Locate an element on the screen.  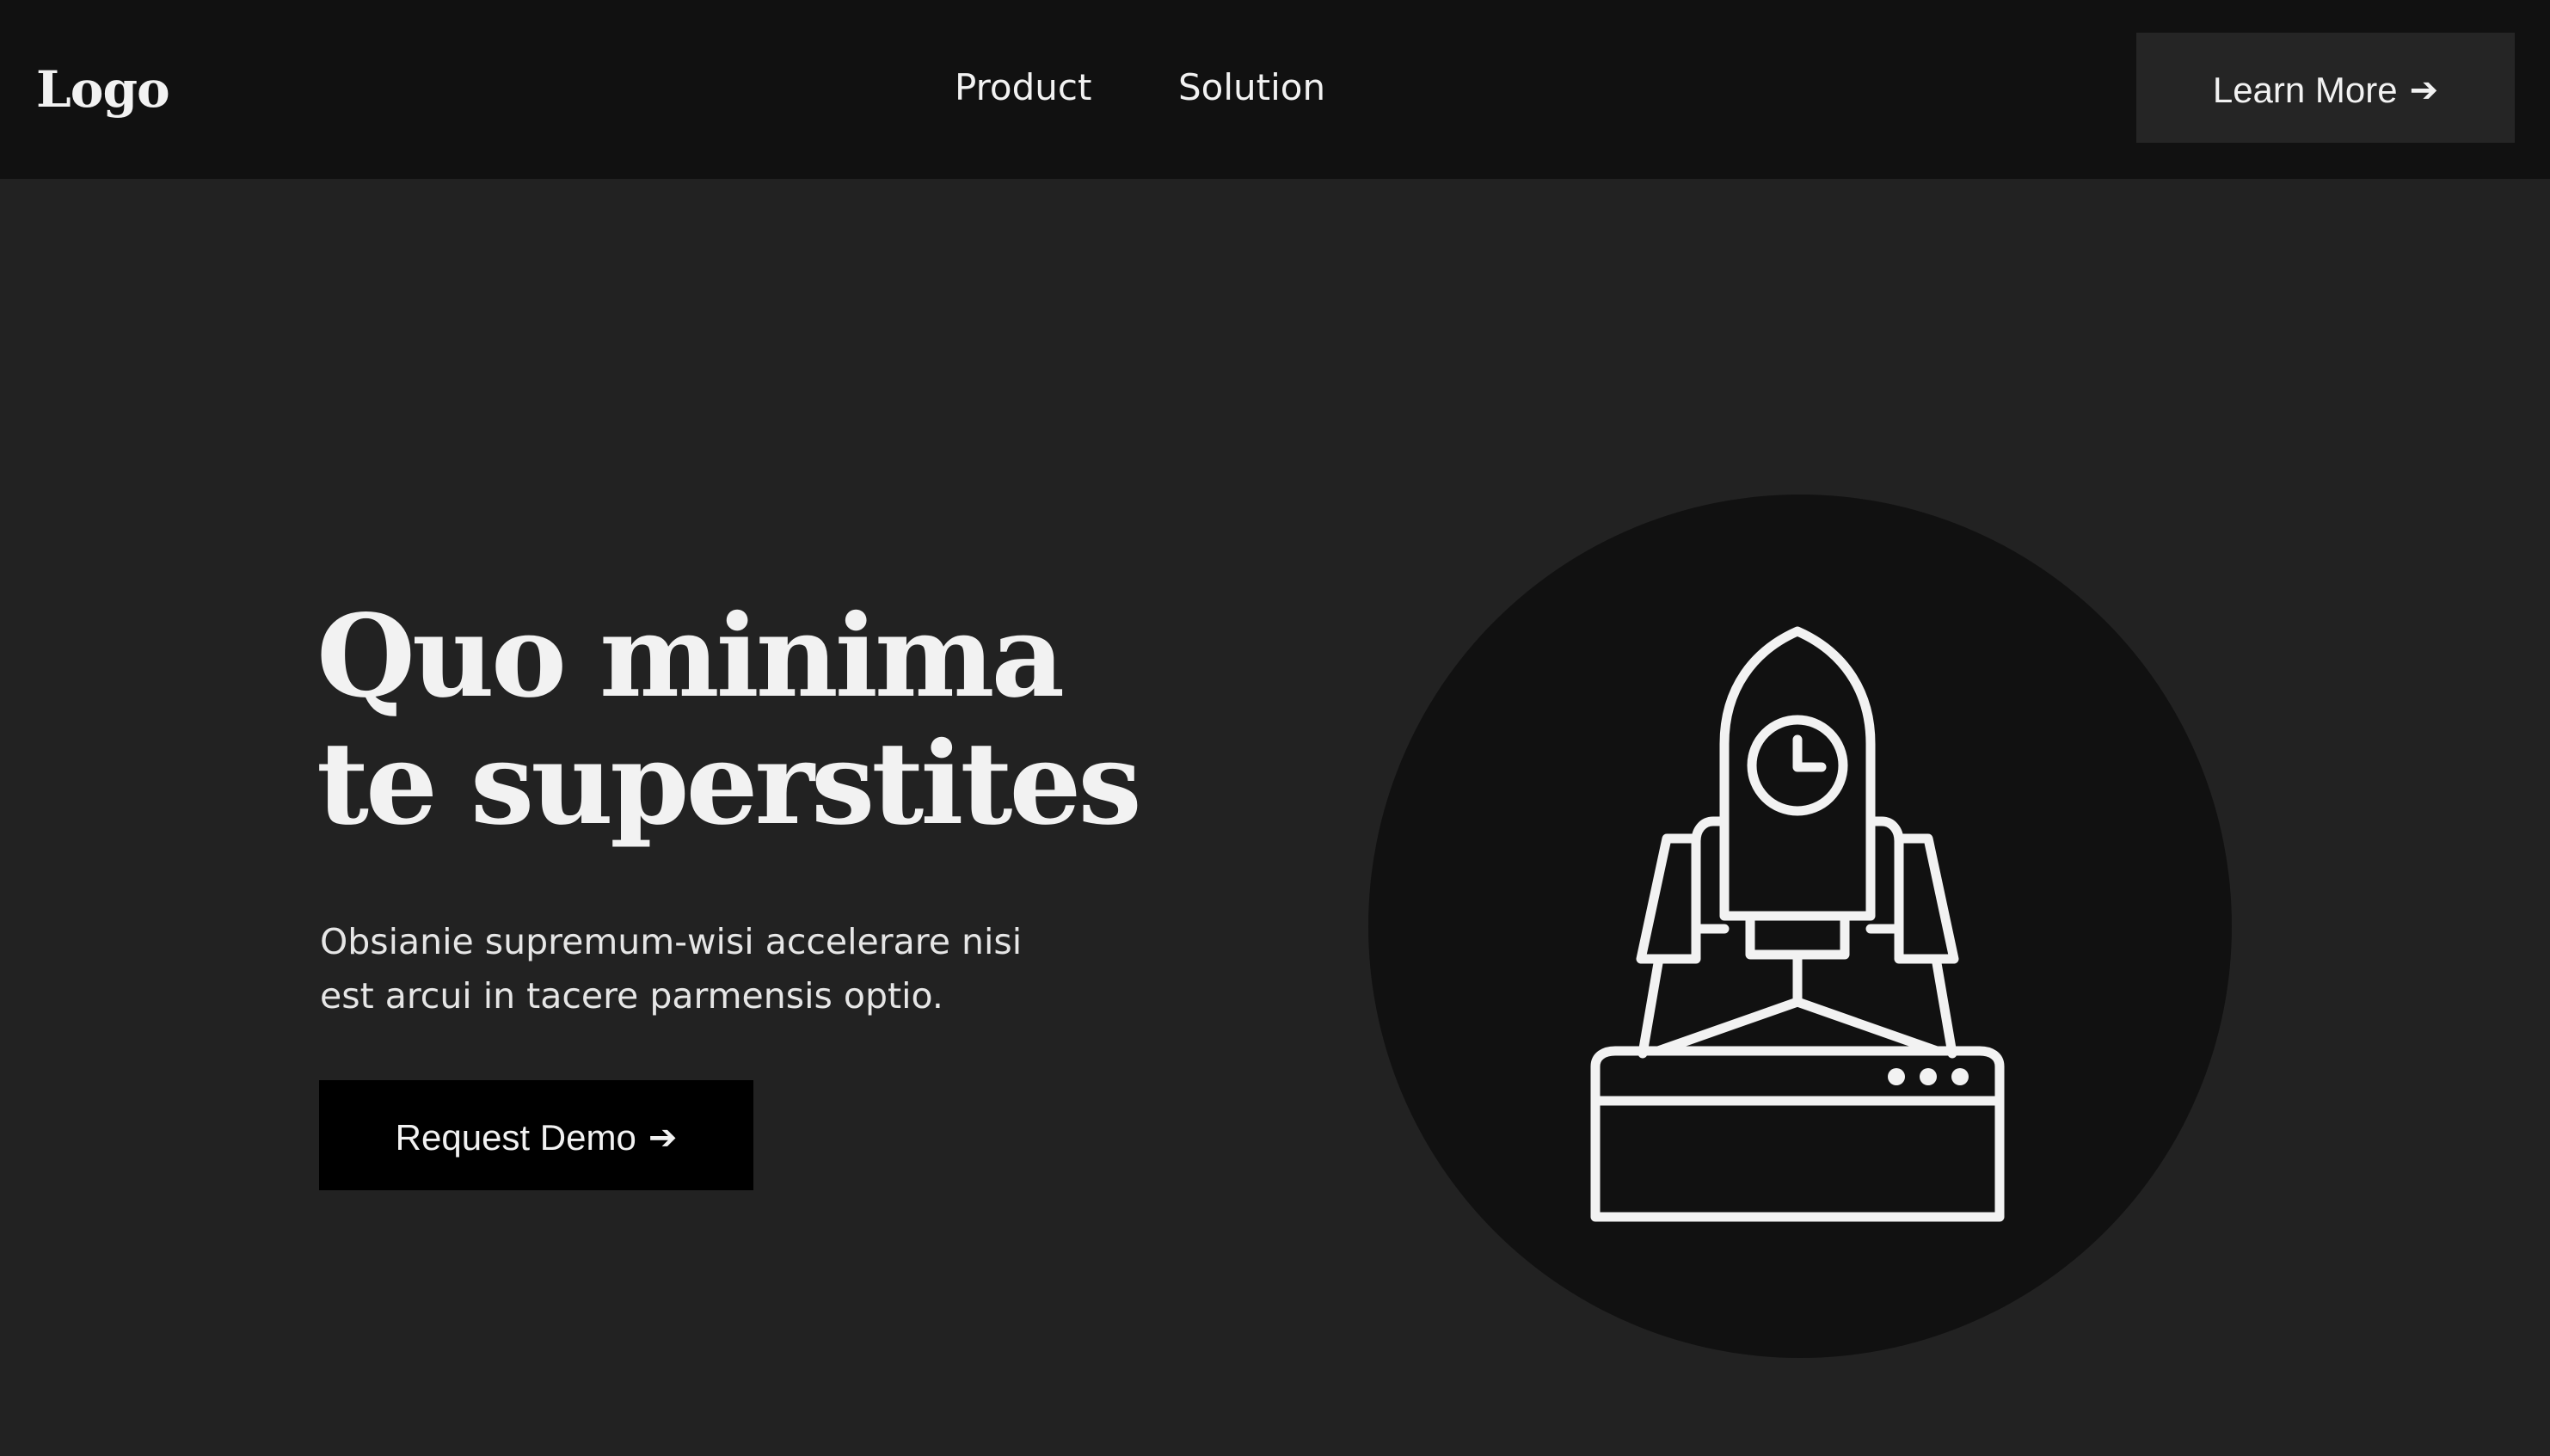
hero-subtitle-line-1: Obsianie supremum-wisi accelerare nisi is located at coordinates (672, 942).